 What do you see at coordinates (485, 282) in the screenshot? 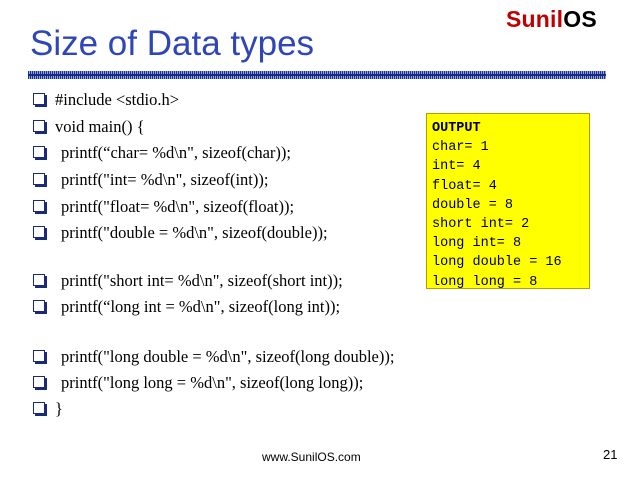
I see `output-line: long long = 8` at bounding box center [485, 282].